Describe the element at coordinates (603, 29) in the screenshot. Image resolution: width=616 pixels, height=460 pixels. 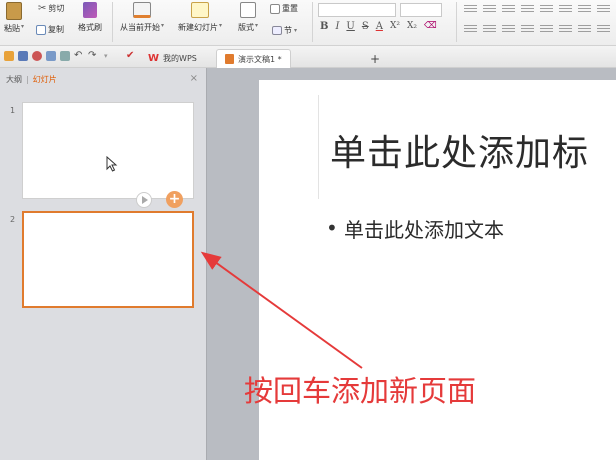
I see `align-more-icon` at that location.